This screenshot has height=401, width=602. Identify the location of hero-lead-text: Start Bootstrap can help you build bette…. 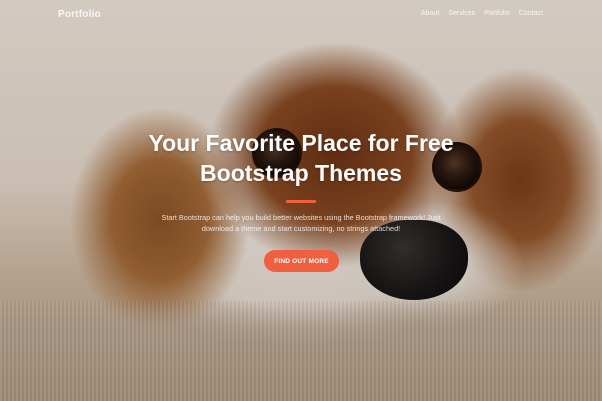
(301, 223).